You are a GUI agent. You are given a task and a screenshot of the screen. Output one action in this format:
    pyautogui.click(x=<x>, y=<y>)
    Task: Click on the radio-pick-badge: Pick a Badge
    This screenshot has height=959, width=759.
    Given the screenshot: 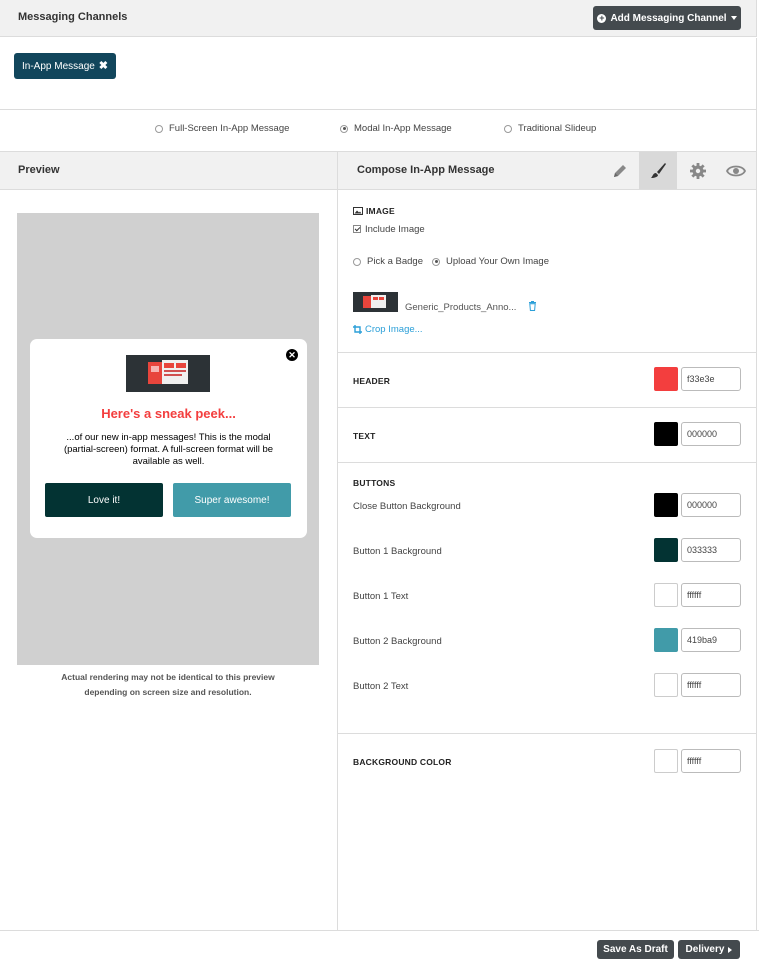 What is the action you would take?
    pyautogui.click(x=388, y=261)
    